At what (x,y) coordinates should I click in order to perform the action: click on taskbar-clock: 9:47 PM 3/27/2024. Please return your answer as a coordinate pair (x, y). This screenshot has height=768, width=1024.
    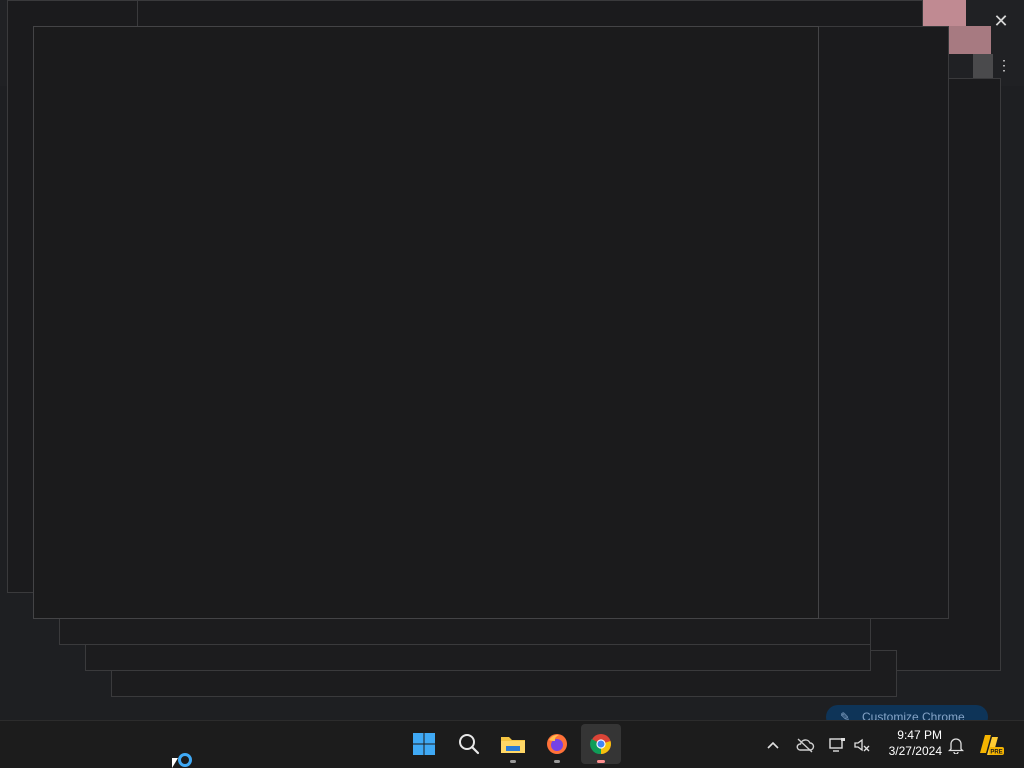
    Looking at the image, I should click on (911, 745).